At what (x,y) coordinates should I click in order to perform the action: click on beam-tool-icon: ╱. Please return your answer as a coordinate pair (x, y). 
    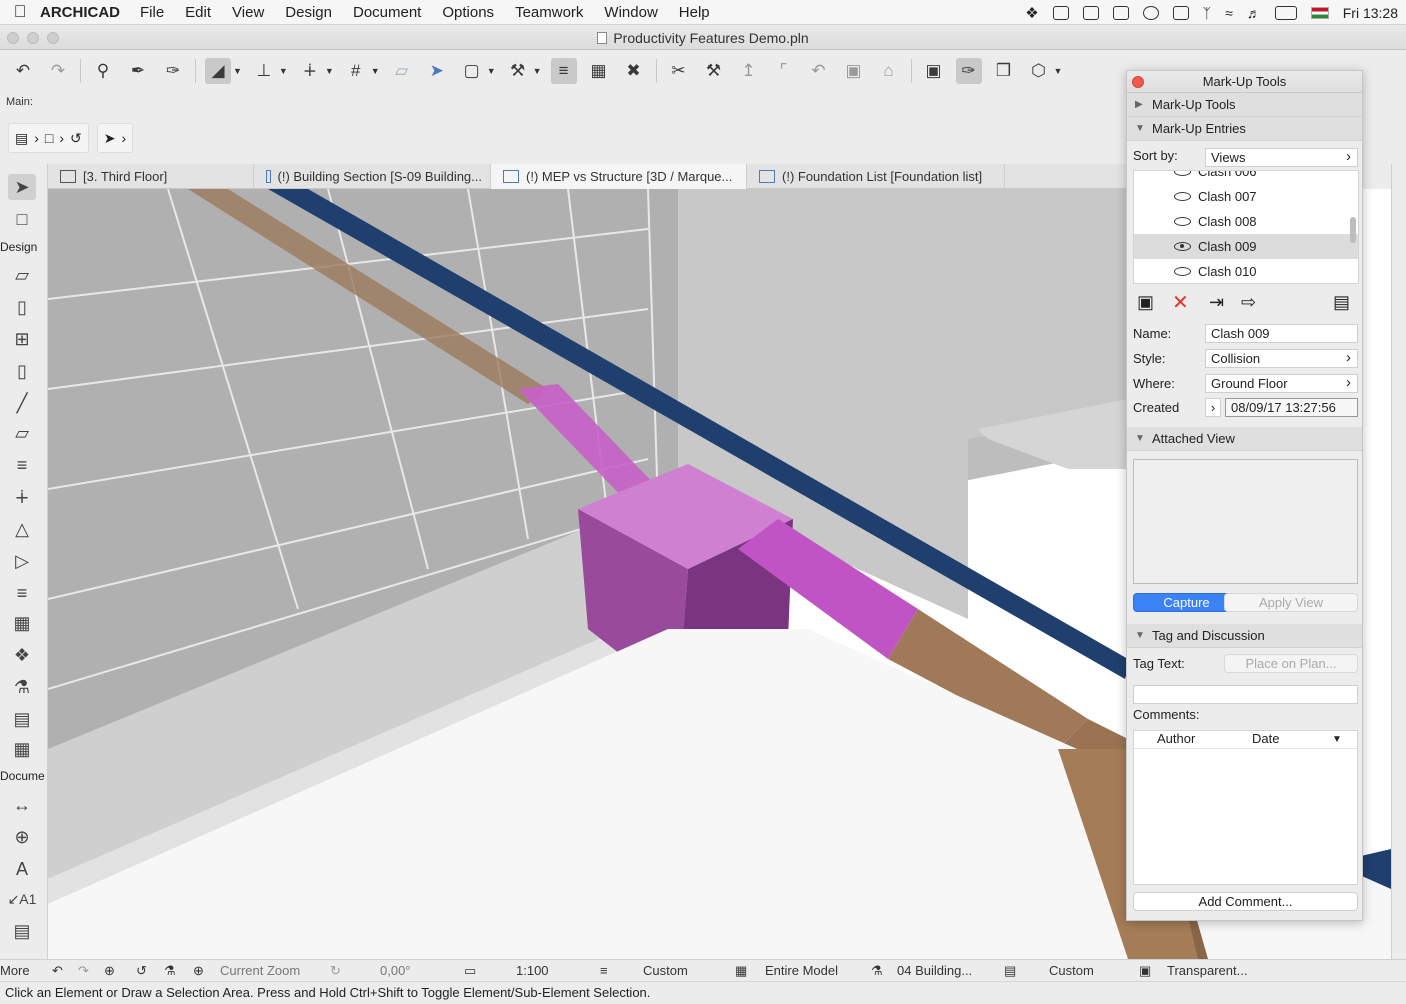
    Looking at the image, I should click on (22, 403).